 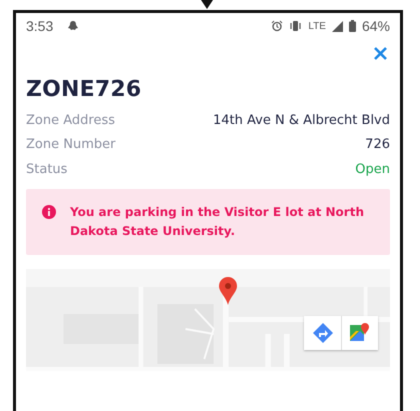 I want to click on alarm-icon, so click(x=277, y=26).